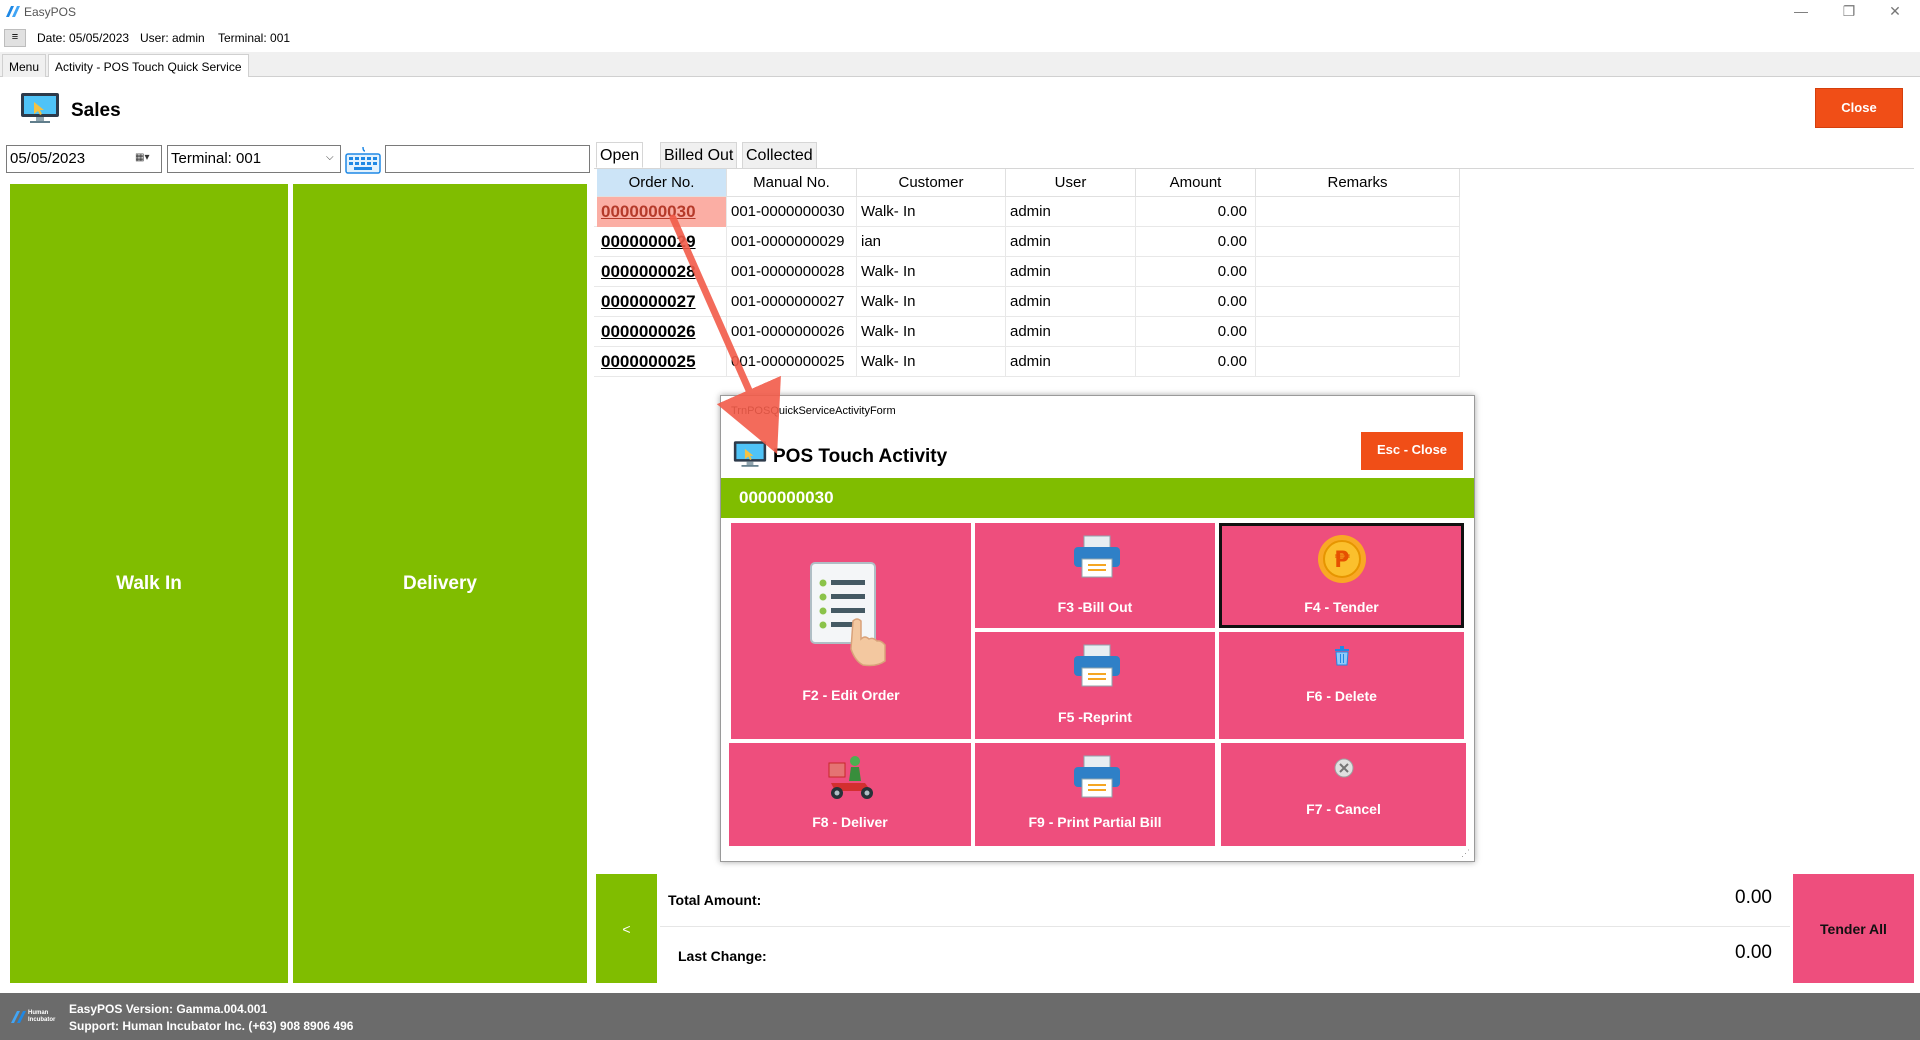 Image resolution: width=1920 pixels, height=1040 pixels. Describe the element at coordinates (626, 928) in the screenshot. I see `back-button: <` at that location.